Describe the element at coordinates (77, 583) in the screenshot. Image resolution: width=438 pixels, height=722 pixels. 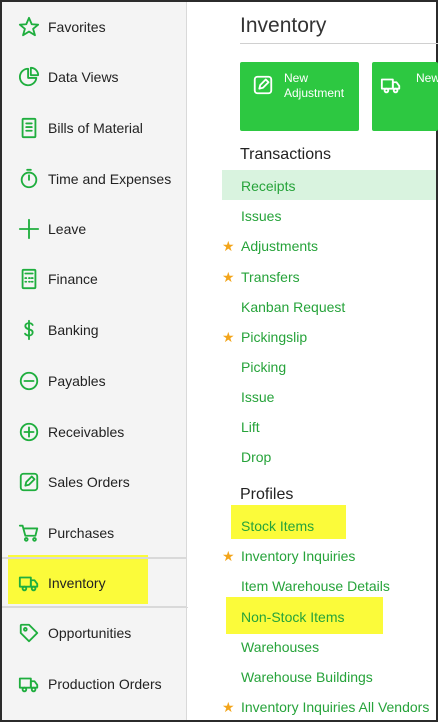
I see `sidebar-item-label: Inventory` at that location.